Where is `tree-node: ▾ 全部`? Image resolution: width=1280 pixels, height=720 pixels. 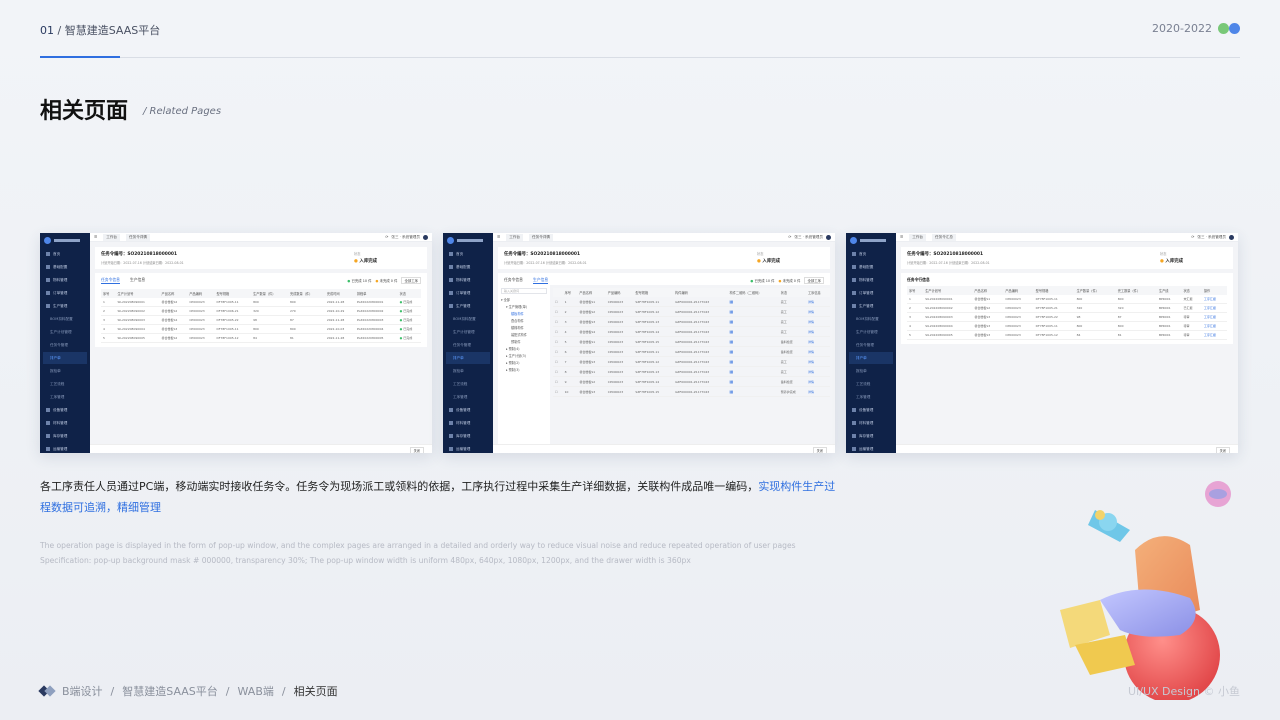 tree-node: ▾ 全部 is located at coordinates (524, 299).